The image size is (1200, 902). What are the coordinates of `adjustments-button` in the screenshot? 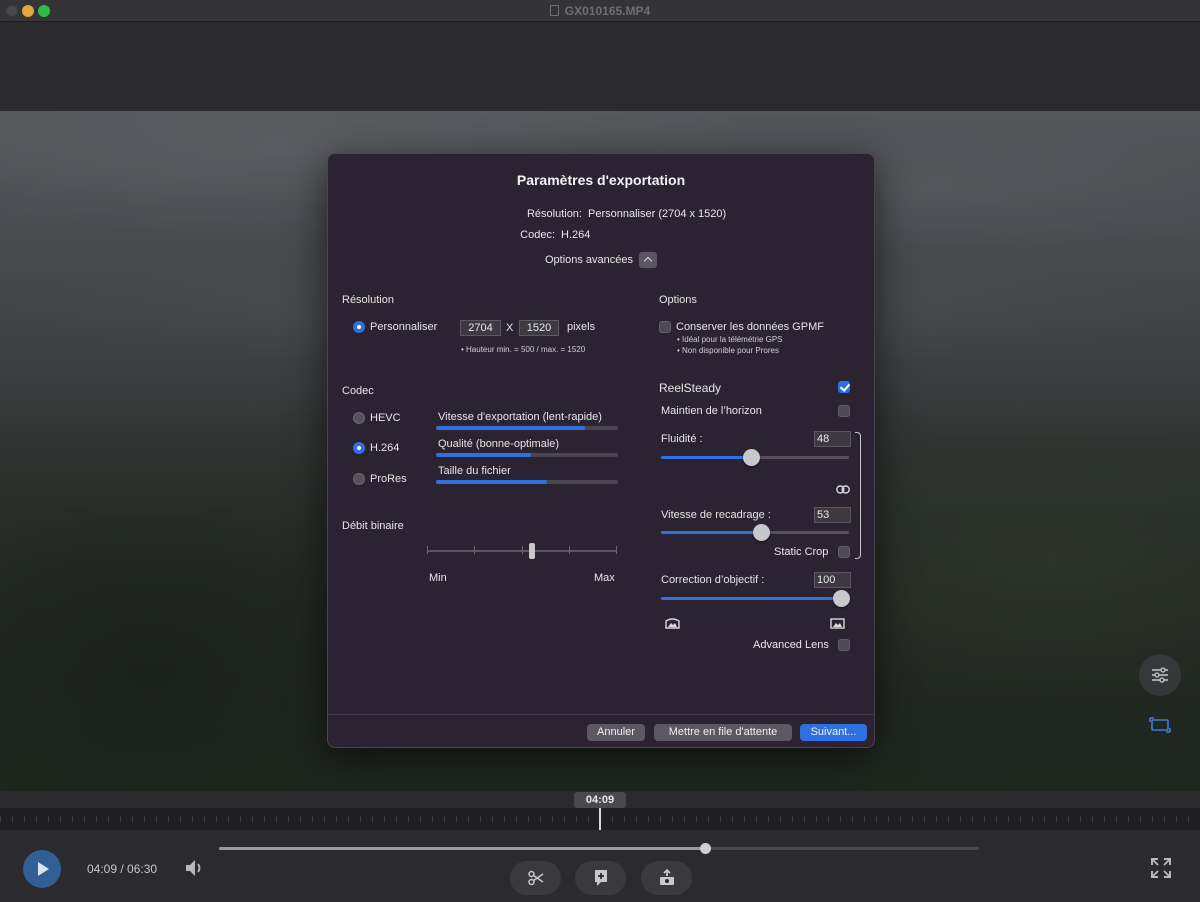 It's located at (1160, 675).